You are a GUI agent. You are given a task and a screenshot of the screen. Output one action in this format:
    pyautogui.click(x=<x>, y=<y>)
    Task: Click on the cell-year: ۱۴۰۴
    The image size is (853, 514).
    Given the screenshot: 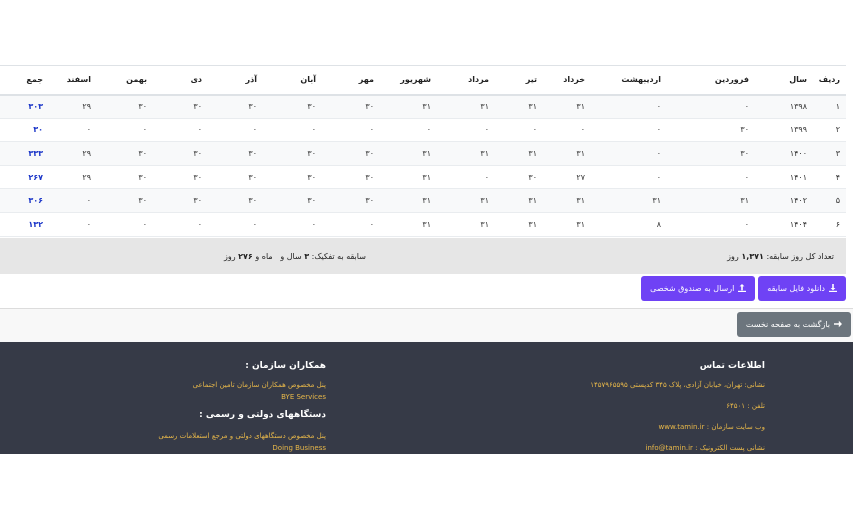 What is the action you would take?
    pyautogui.click(x=784, y=224)
    